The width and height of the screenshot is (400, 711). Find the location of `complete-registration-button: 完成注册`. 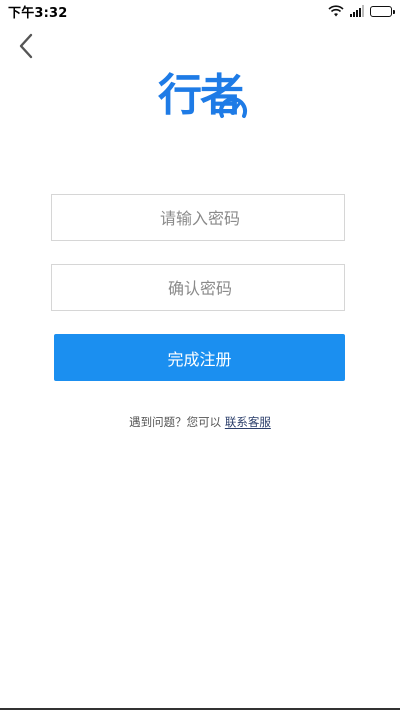

complete-registration-button: 完成注册 is located at coordinates (199, 357).